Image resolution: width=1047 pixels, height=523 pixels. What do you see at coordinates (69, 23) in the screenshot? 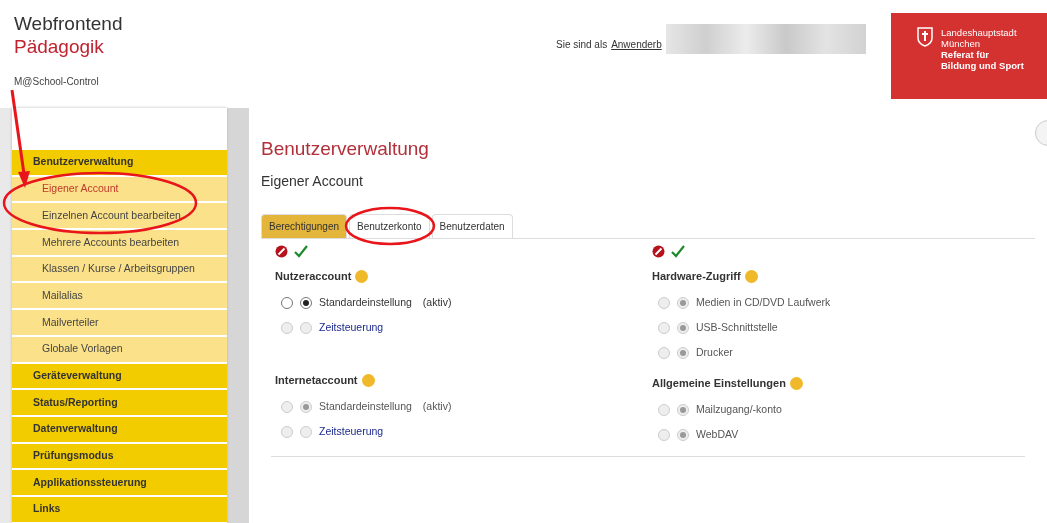
I see `app-title: Webfrontend` at bounding box center [69, 23].